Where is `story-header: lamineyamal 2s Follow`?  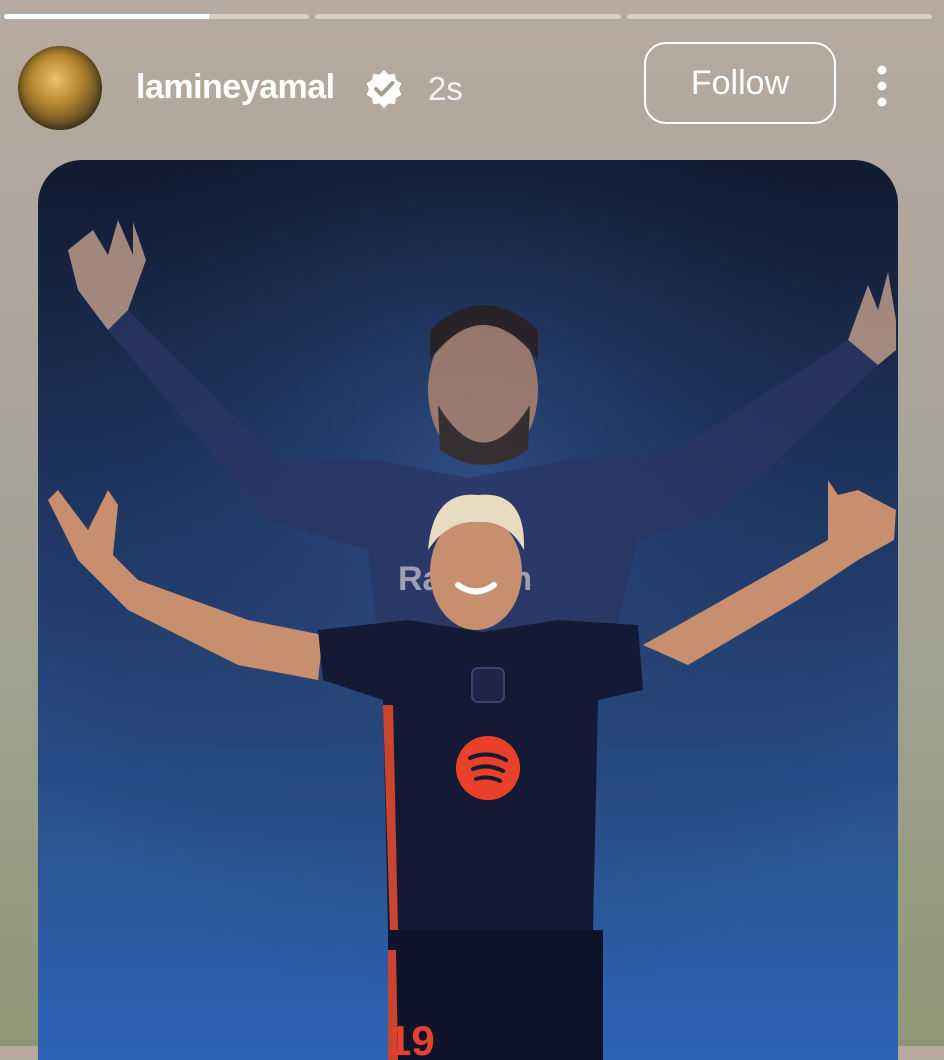 story-header: lamineyamal 2s Follow is located at coordinates (461, 87).